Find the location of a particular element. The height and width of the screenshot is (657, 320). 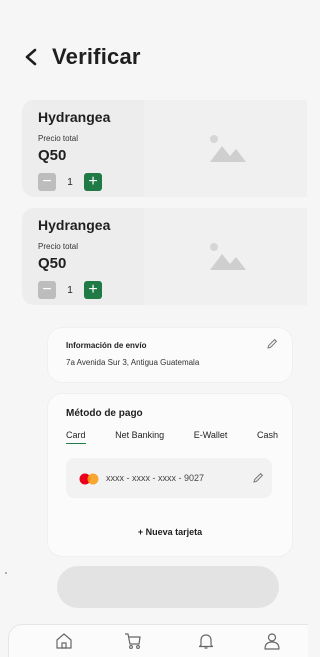

page-title: Verificar is located at coordinates (96, 56).